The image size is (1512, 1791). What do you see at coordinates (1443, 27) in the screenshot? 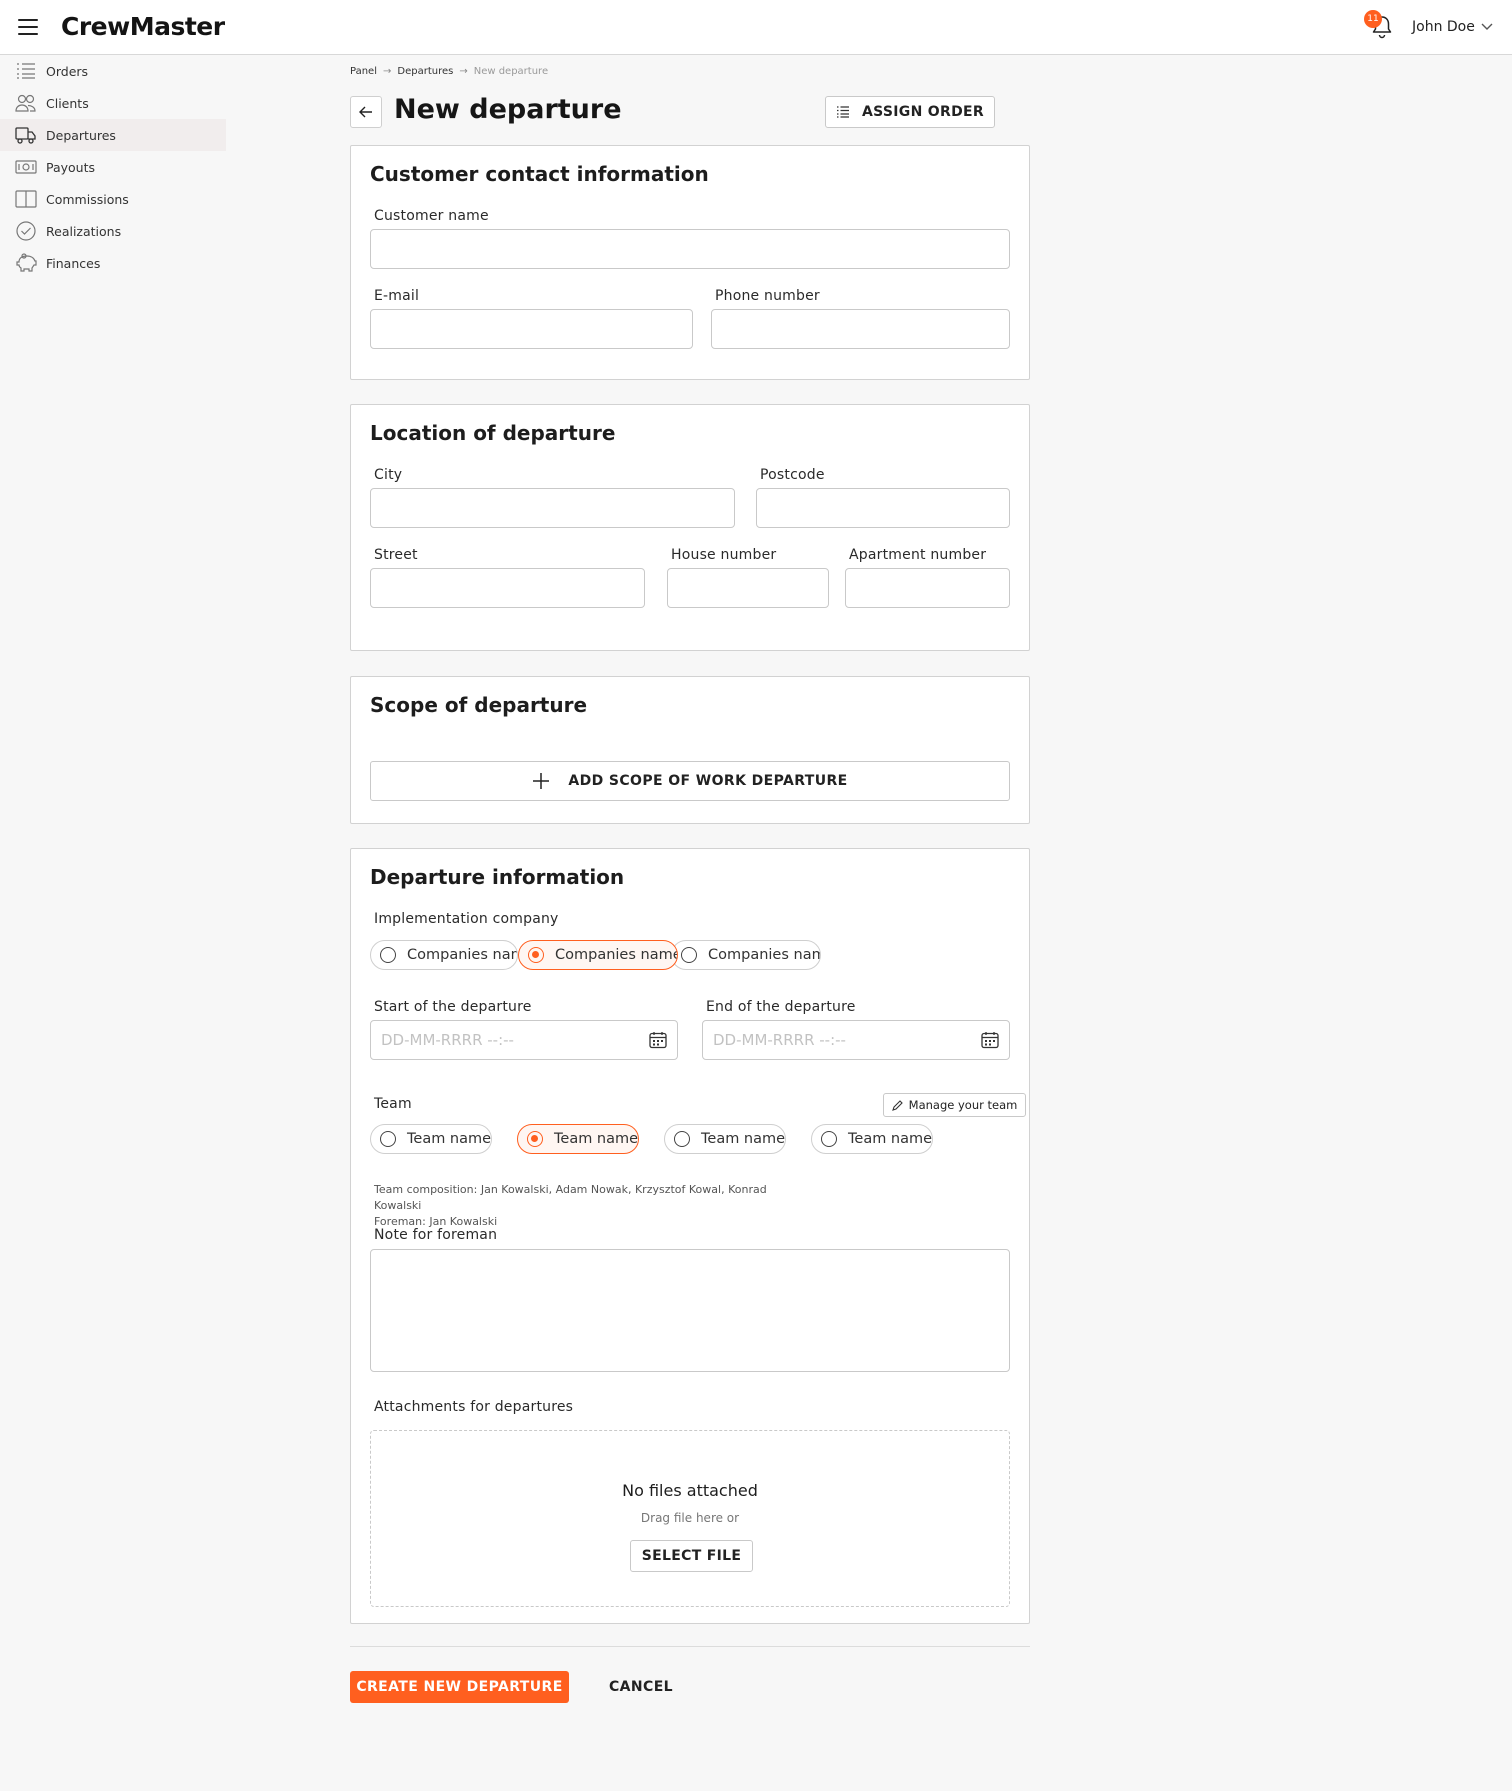
I see `user-menu: John Doe` at bounding box center [1443, 27].